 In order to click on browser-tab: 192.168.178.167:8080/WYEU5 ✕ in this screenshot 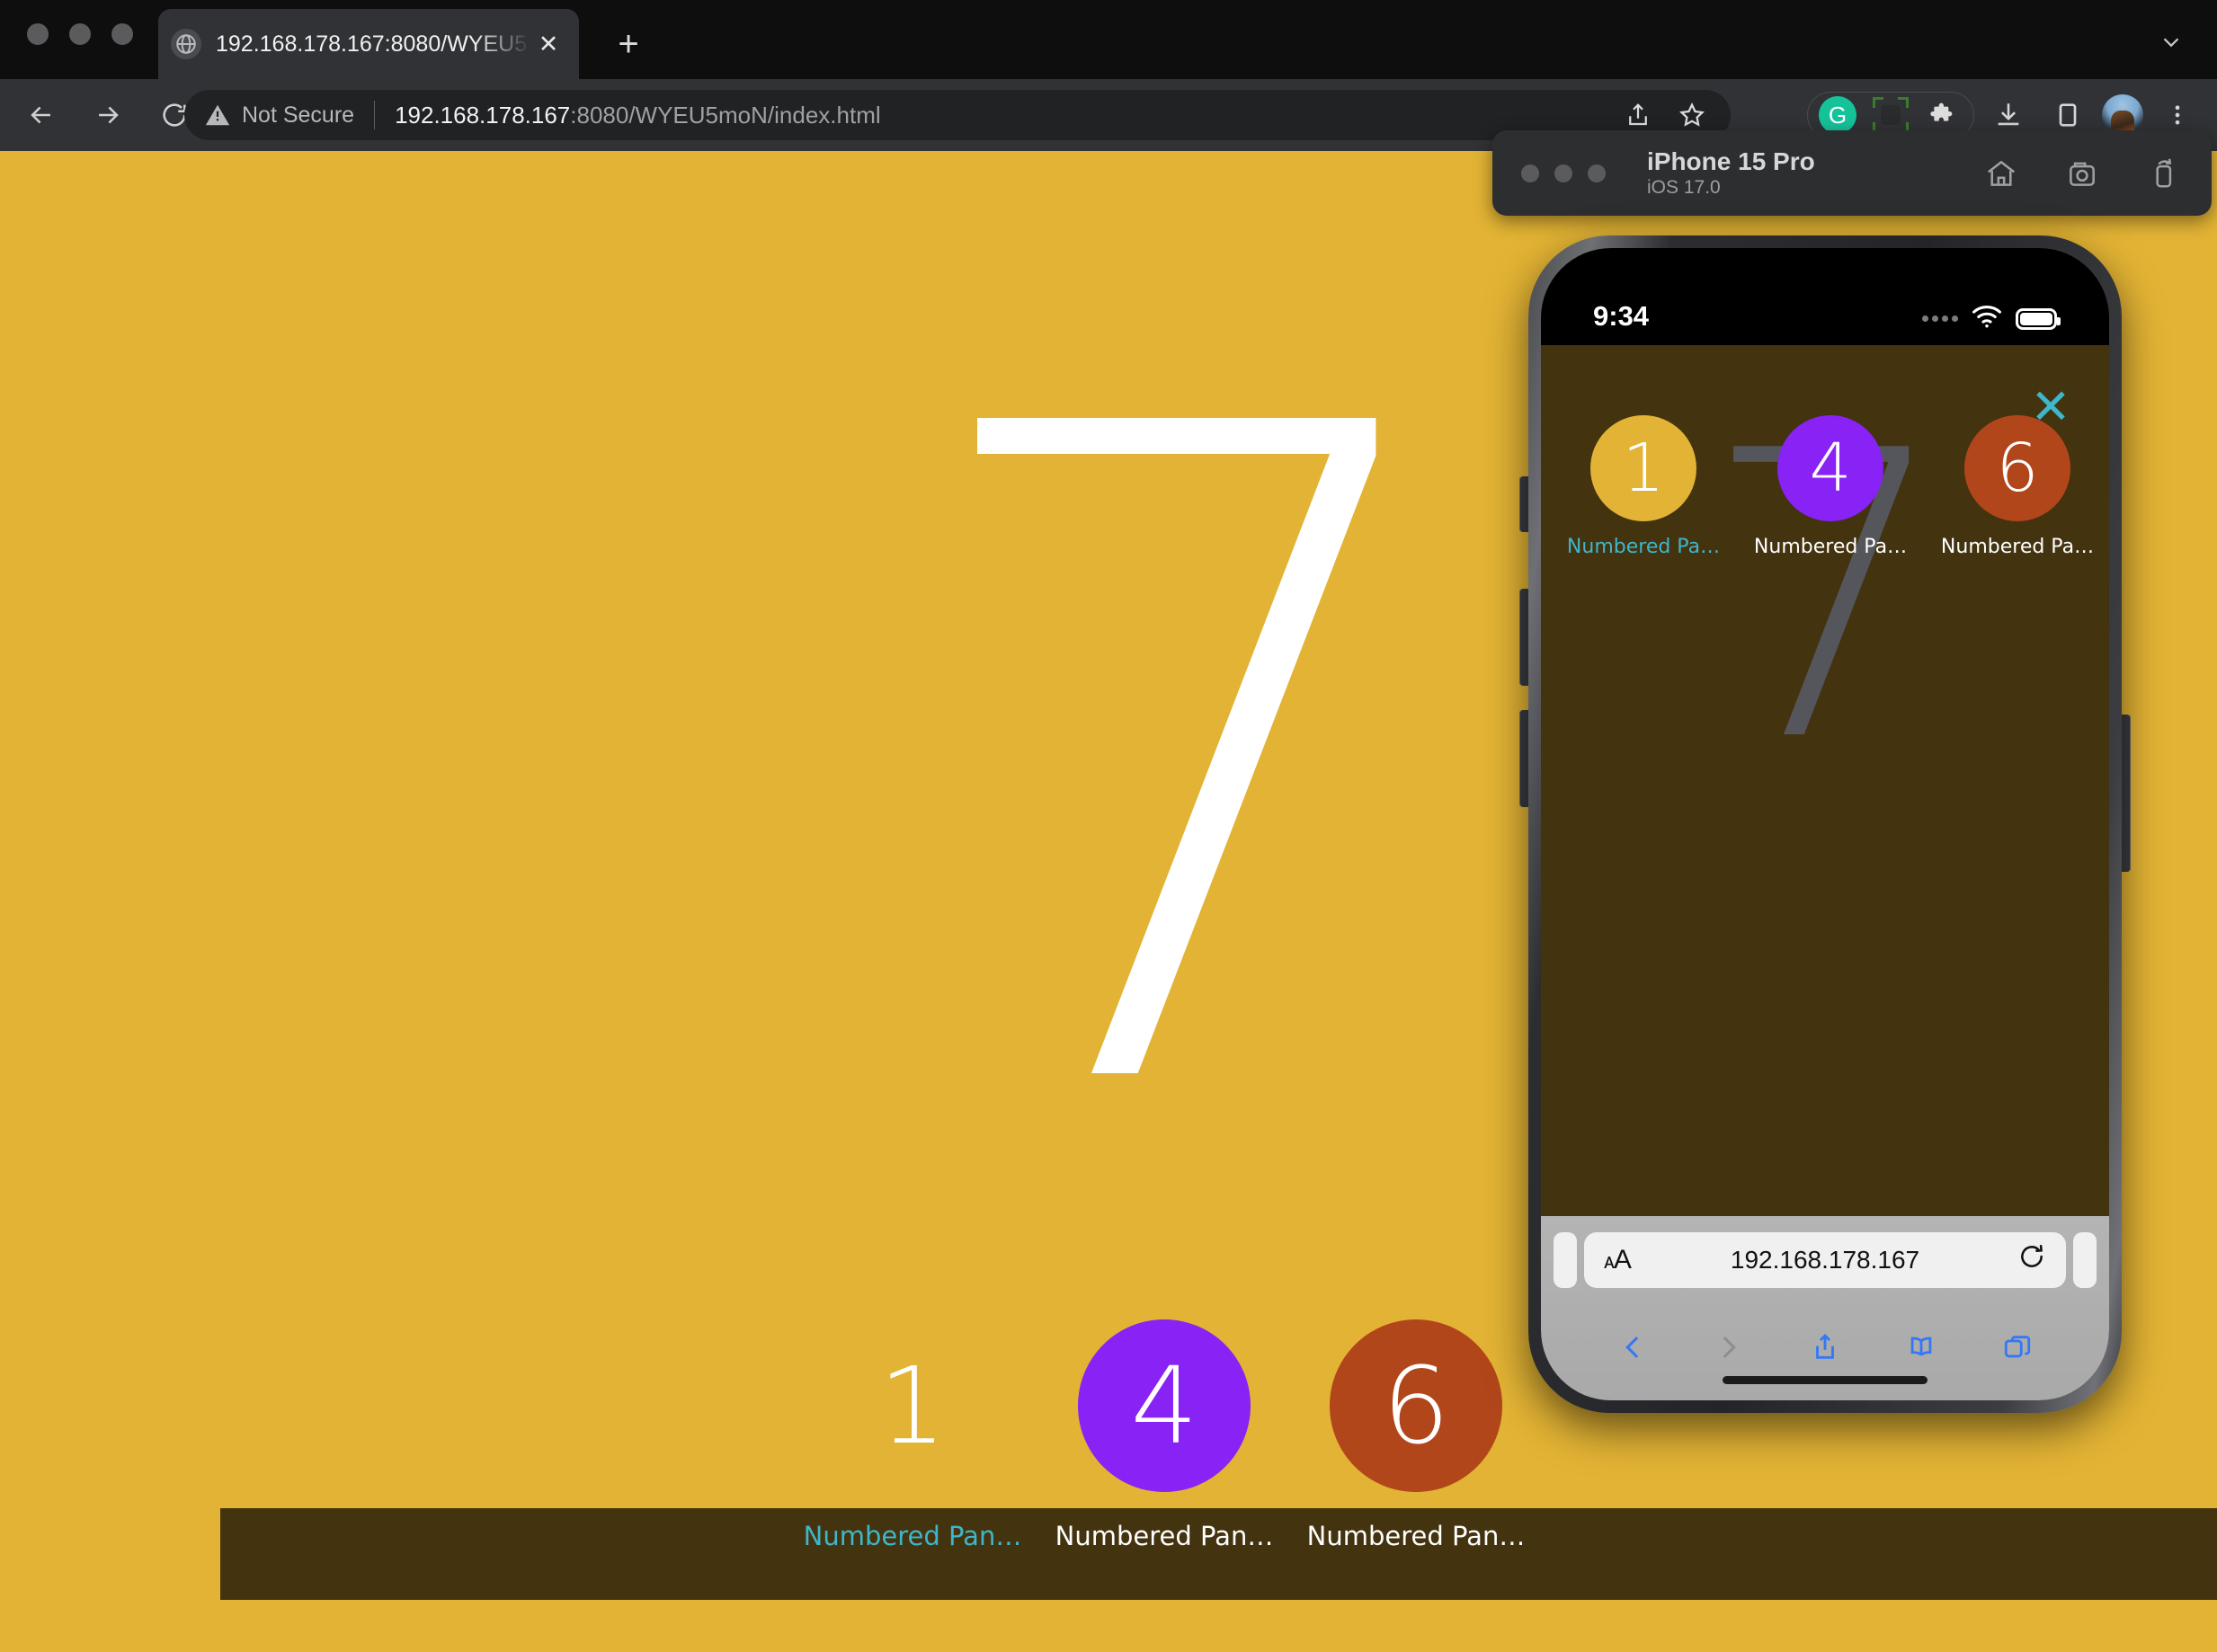, I will do `click(368, 44)`.